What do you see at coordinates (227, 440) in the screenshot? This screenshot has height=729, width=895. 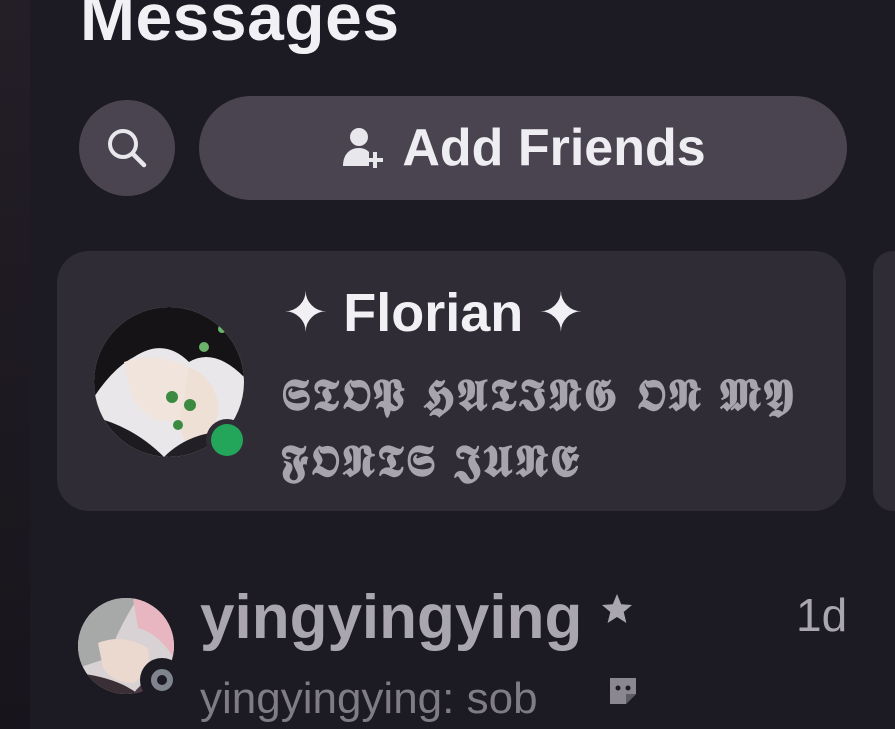 I see `online-status-indicator` at bounding box center [227, 440].